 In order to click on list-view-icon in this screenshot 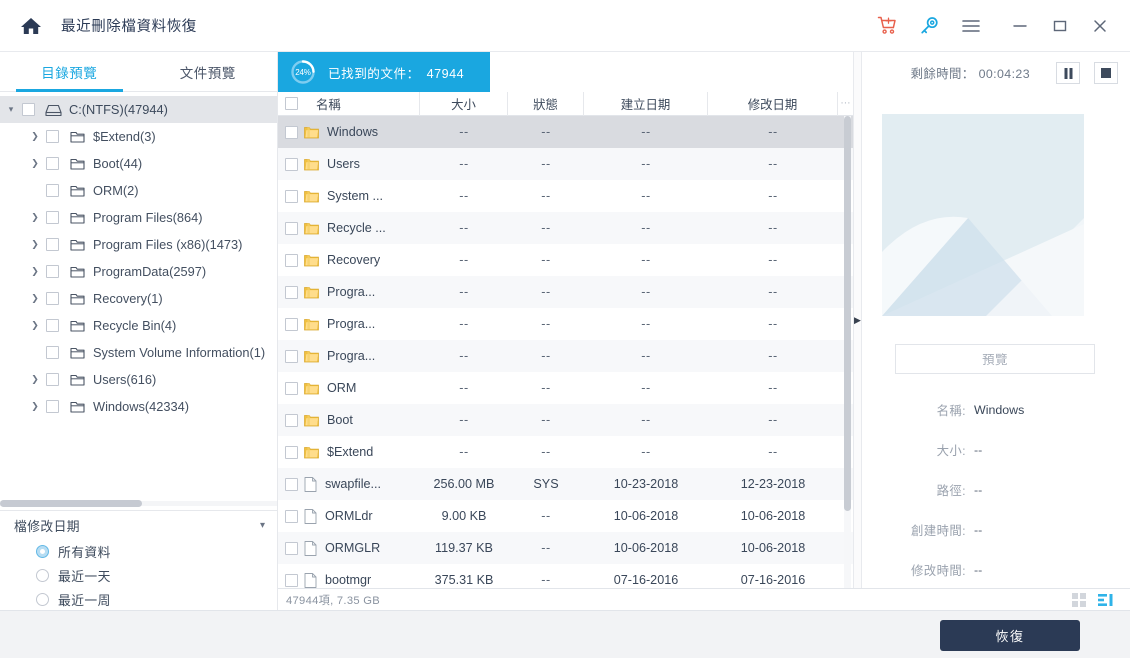, I will do `click(1105, 600)`.